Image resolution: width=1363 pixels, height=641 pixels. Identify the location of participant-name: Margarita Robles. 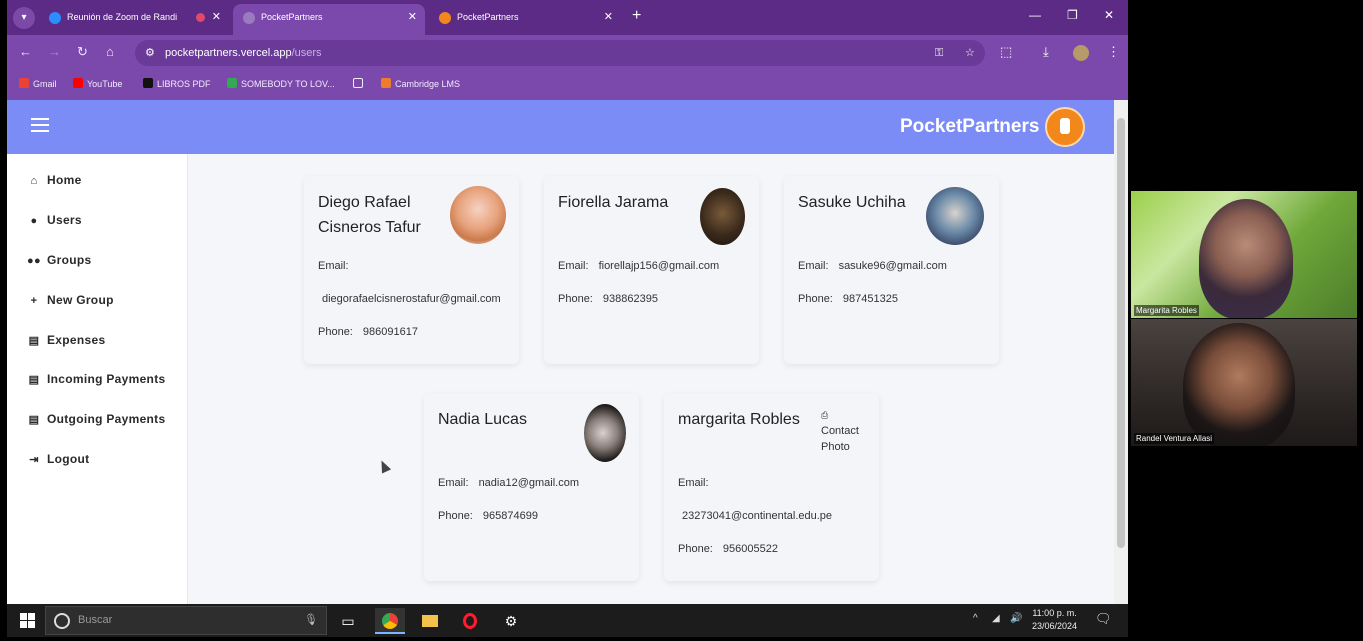
(1166, 310).